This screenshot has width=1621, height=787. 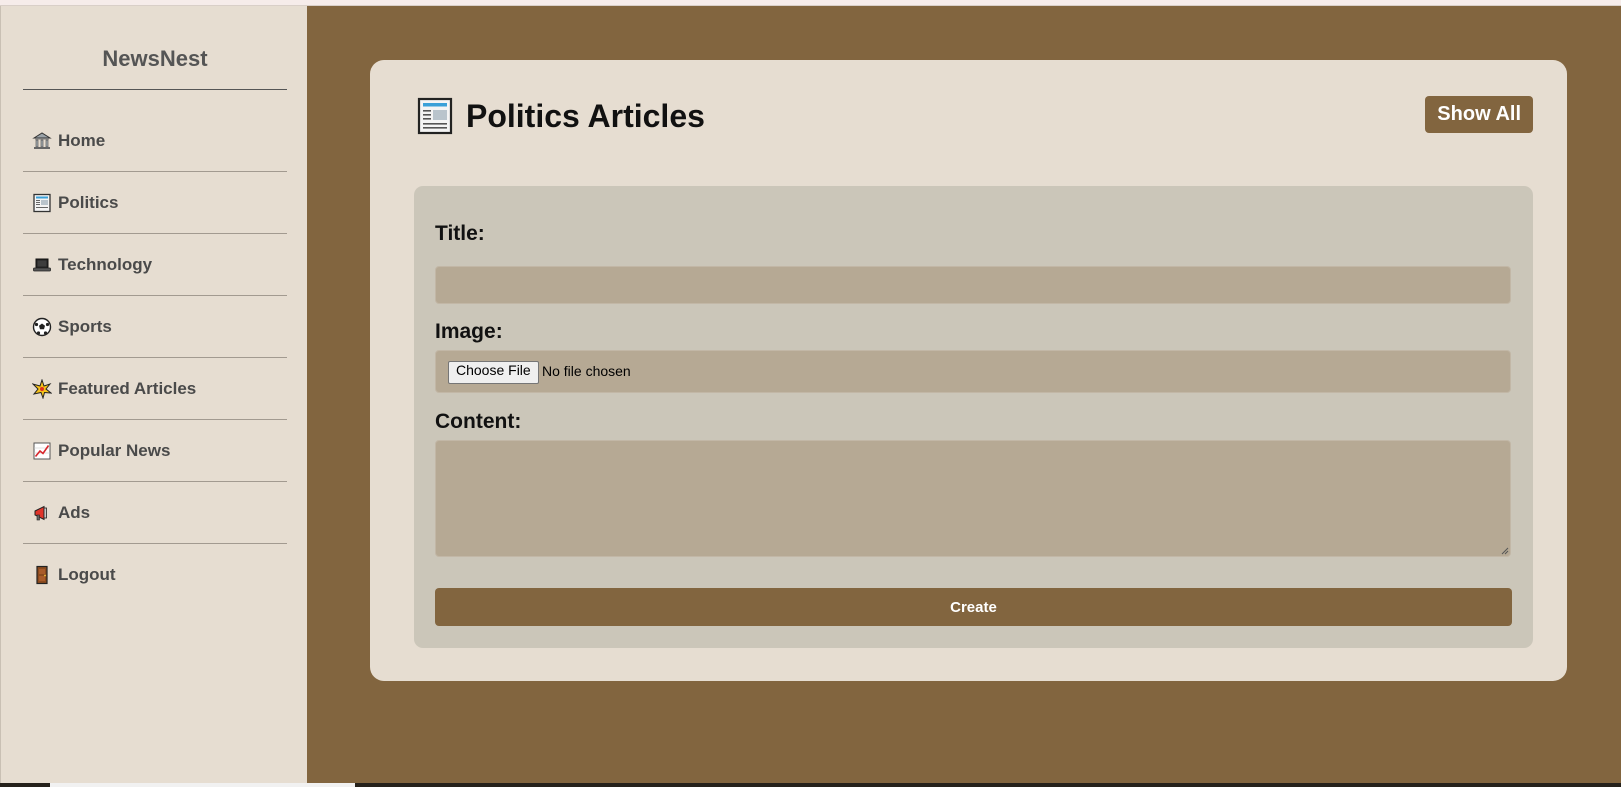 What do you see at coordinates (1479, 114) in the screenshot?
I see `show-all-button: Show All` at bounding box center [1479, 114].